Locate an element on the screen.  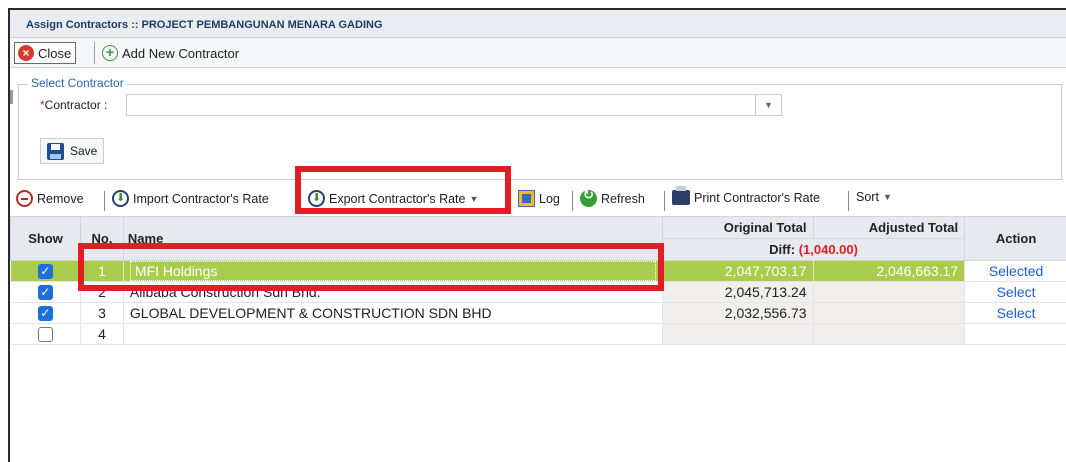
sort-button: Sort ▼ is located at coordinates (874, 197).